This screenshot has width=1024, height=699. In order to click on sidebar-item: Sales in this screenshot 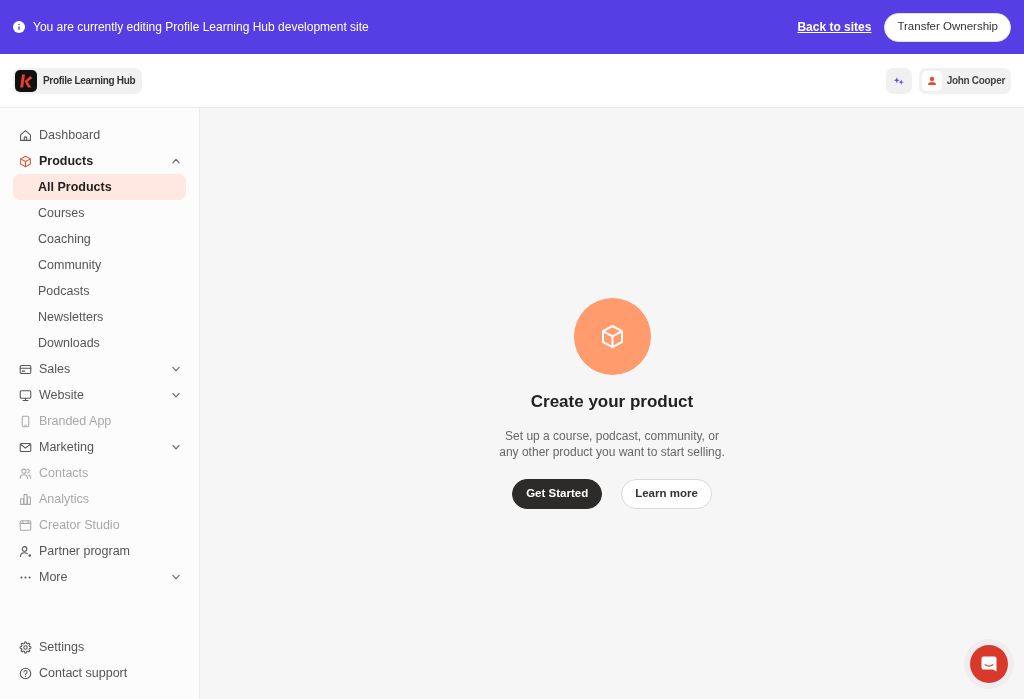, I will do `click(99, 369)`.